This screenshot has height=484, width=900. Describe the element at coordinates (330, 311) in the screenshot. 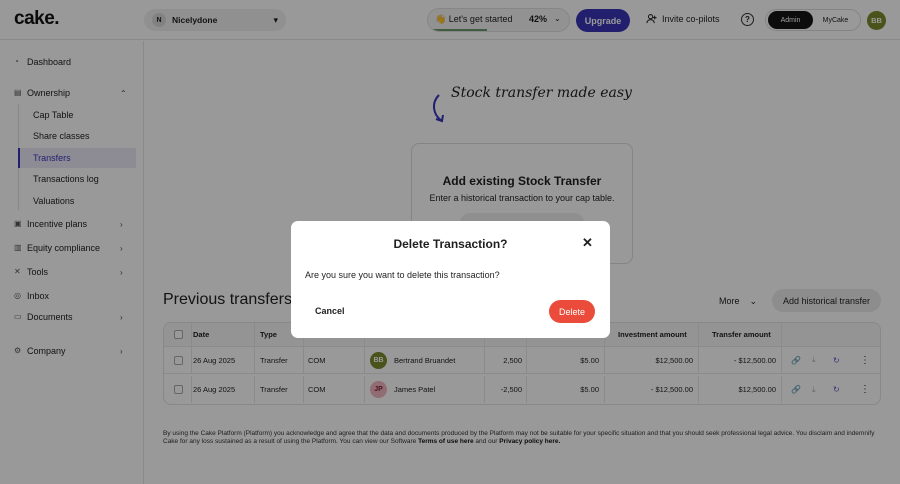

I see `cancel-button: Cancel` at that location.